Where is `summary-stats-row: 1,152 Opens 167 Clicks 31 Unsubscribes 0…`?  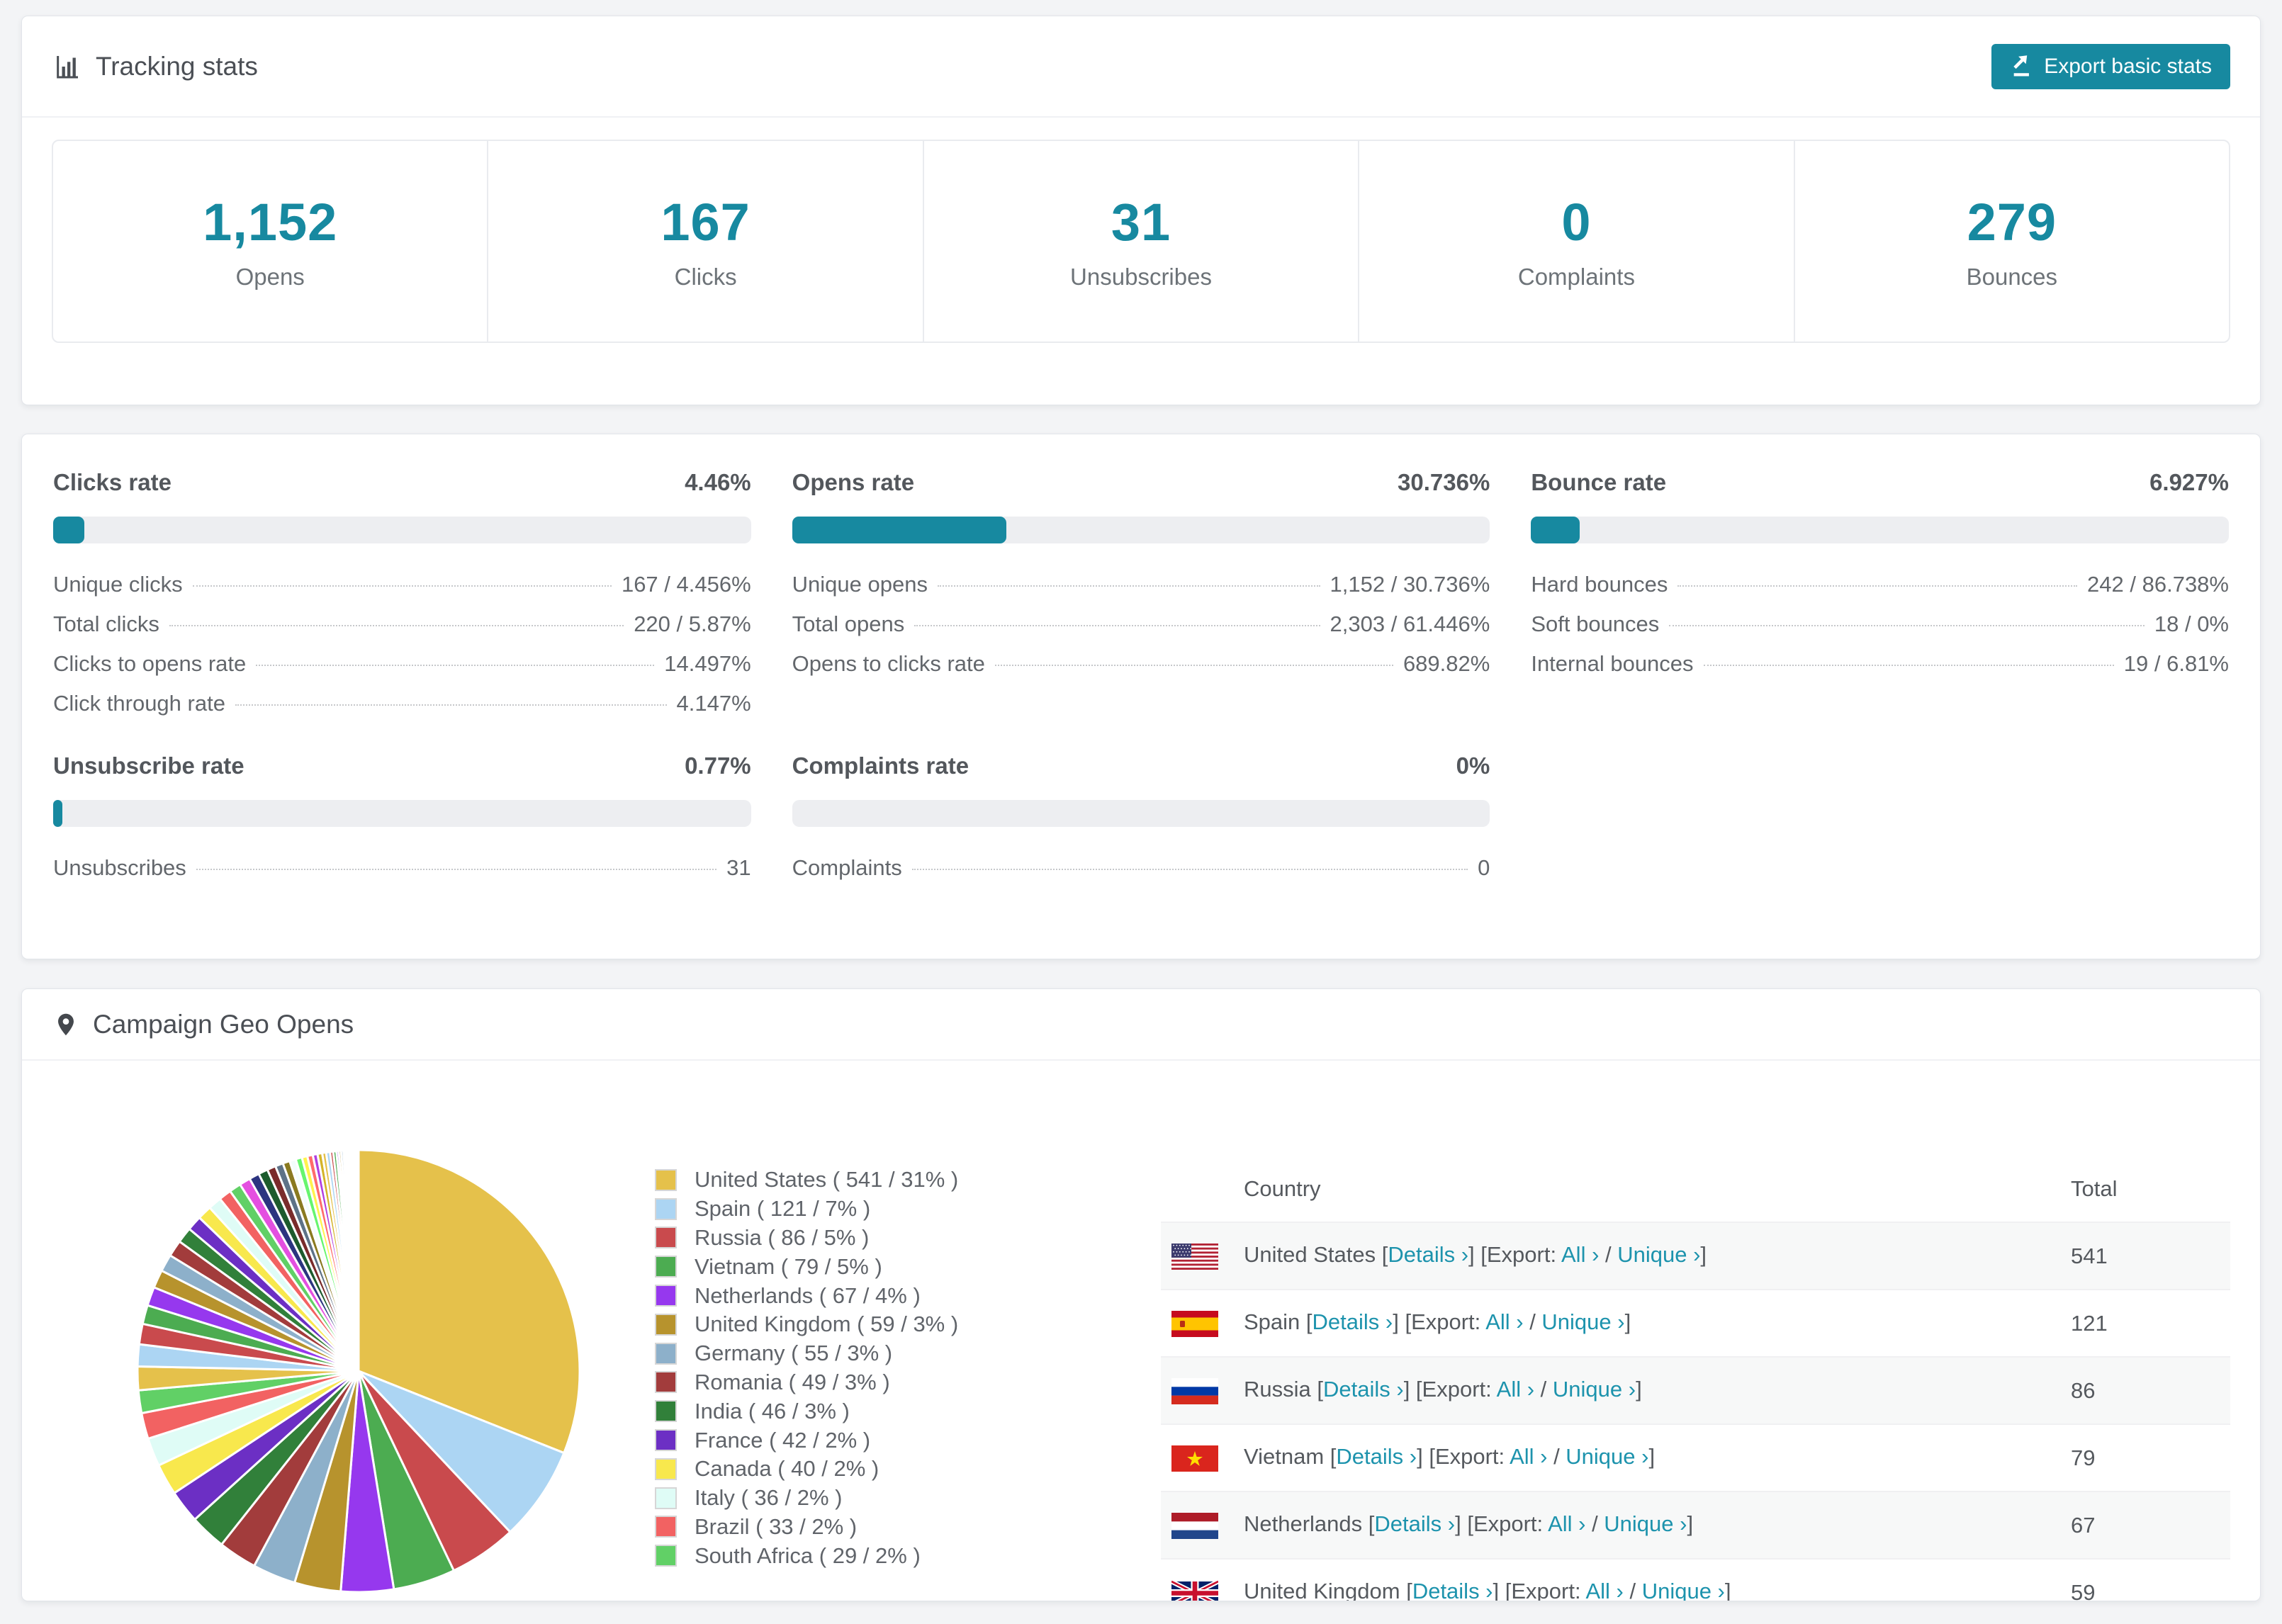 summary-stats-row: 1,152 Opens 167 Clicks 31 Unsubscribes 0… is located at coordinates (1141, 242).